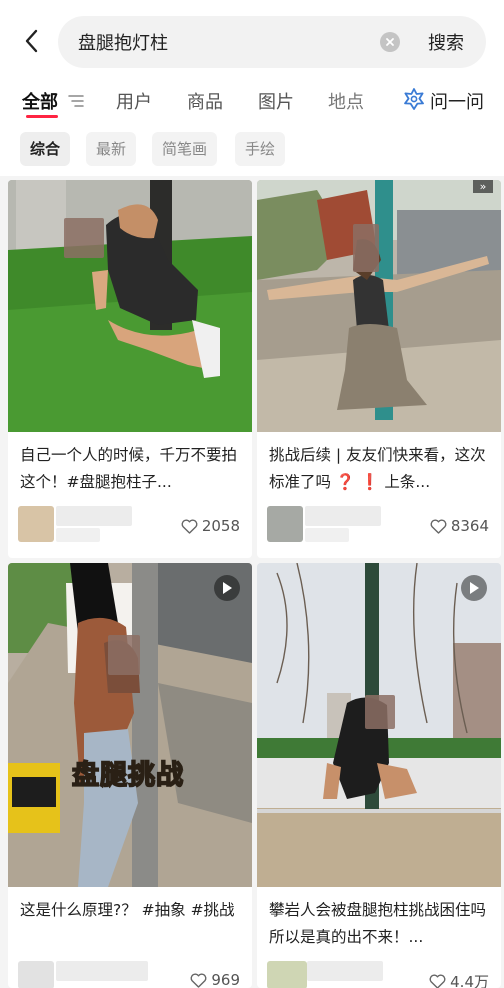 This screenshot has width=504, height=988. I want to click on back-button, so click(32, 41).